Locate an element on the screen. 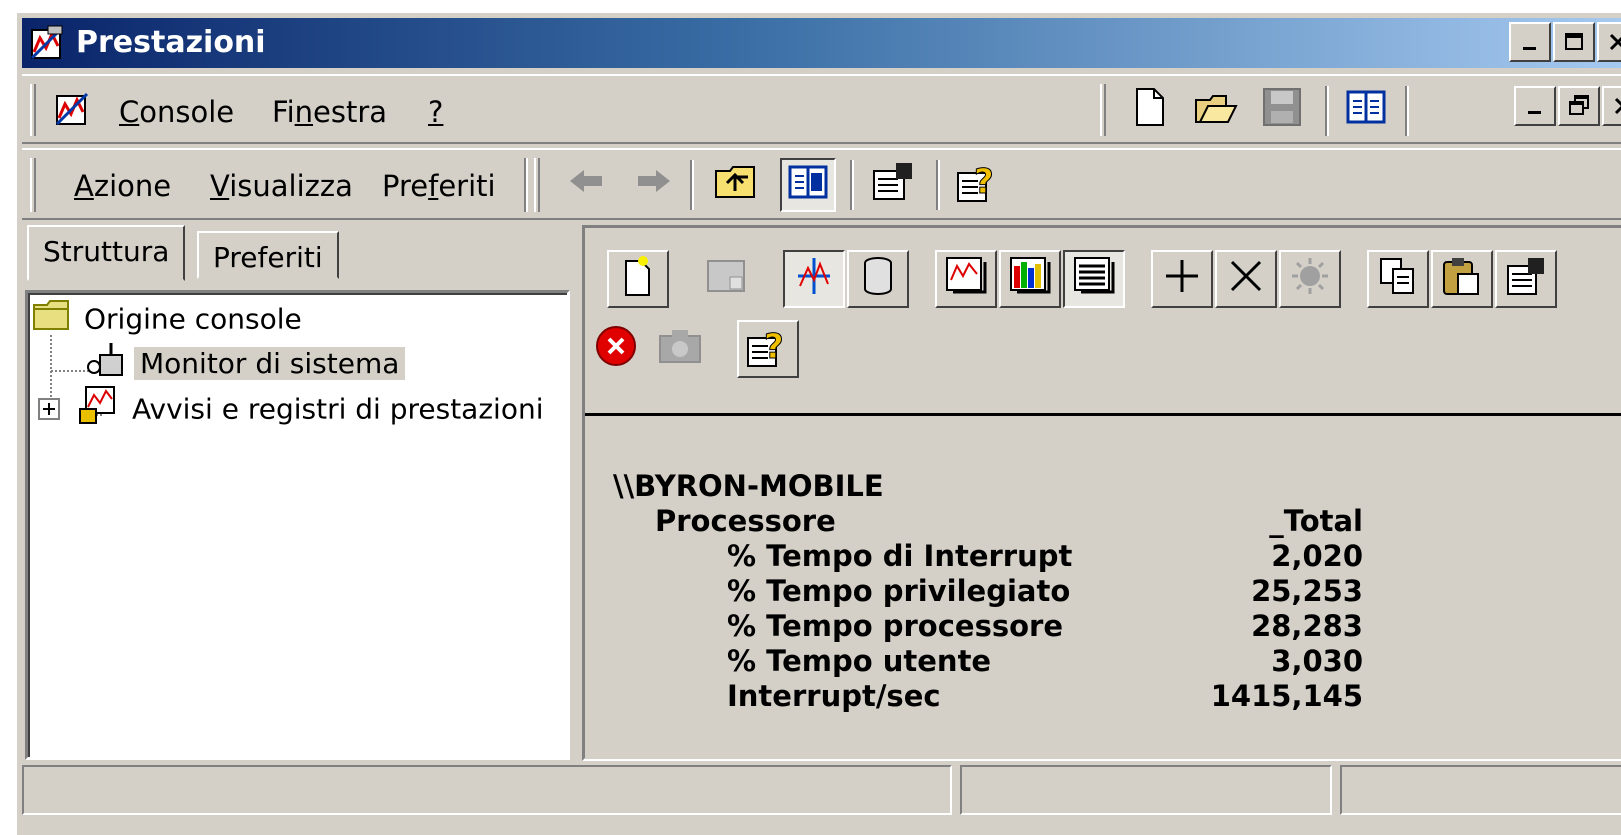 The image size is (1621, 835). back-button is located at coordinates (586, 184).